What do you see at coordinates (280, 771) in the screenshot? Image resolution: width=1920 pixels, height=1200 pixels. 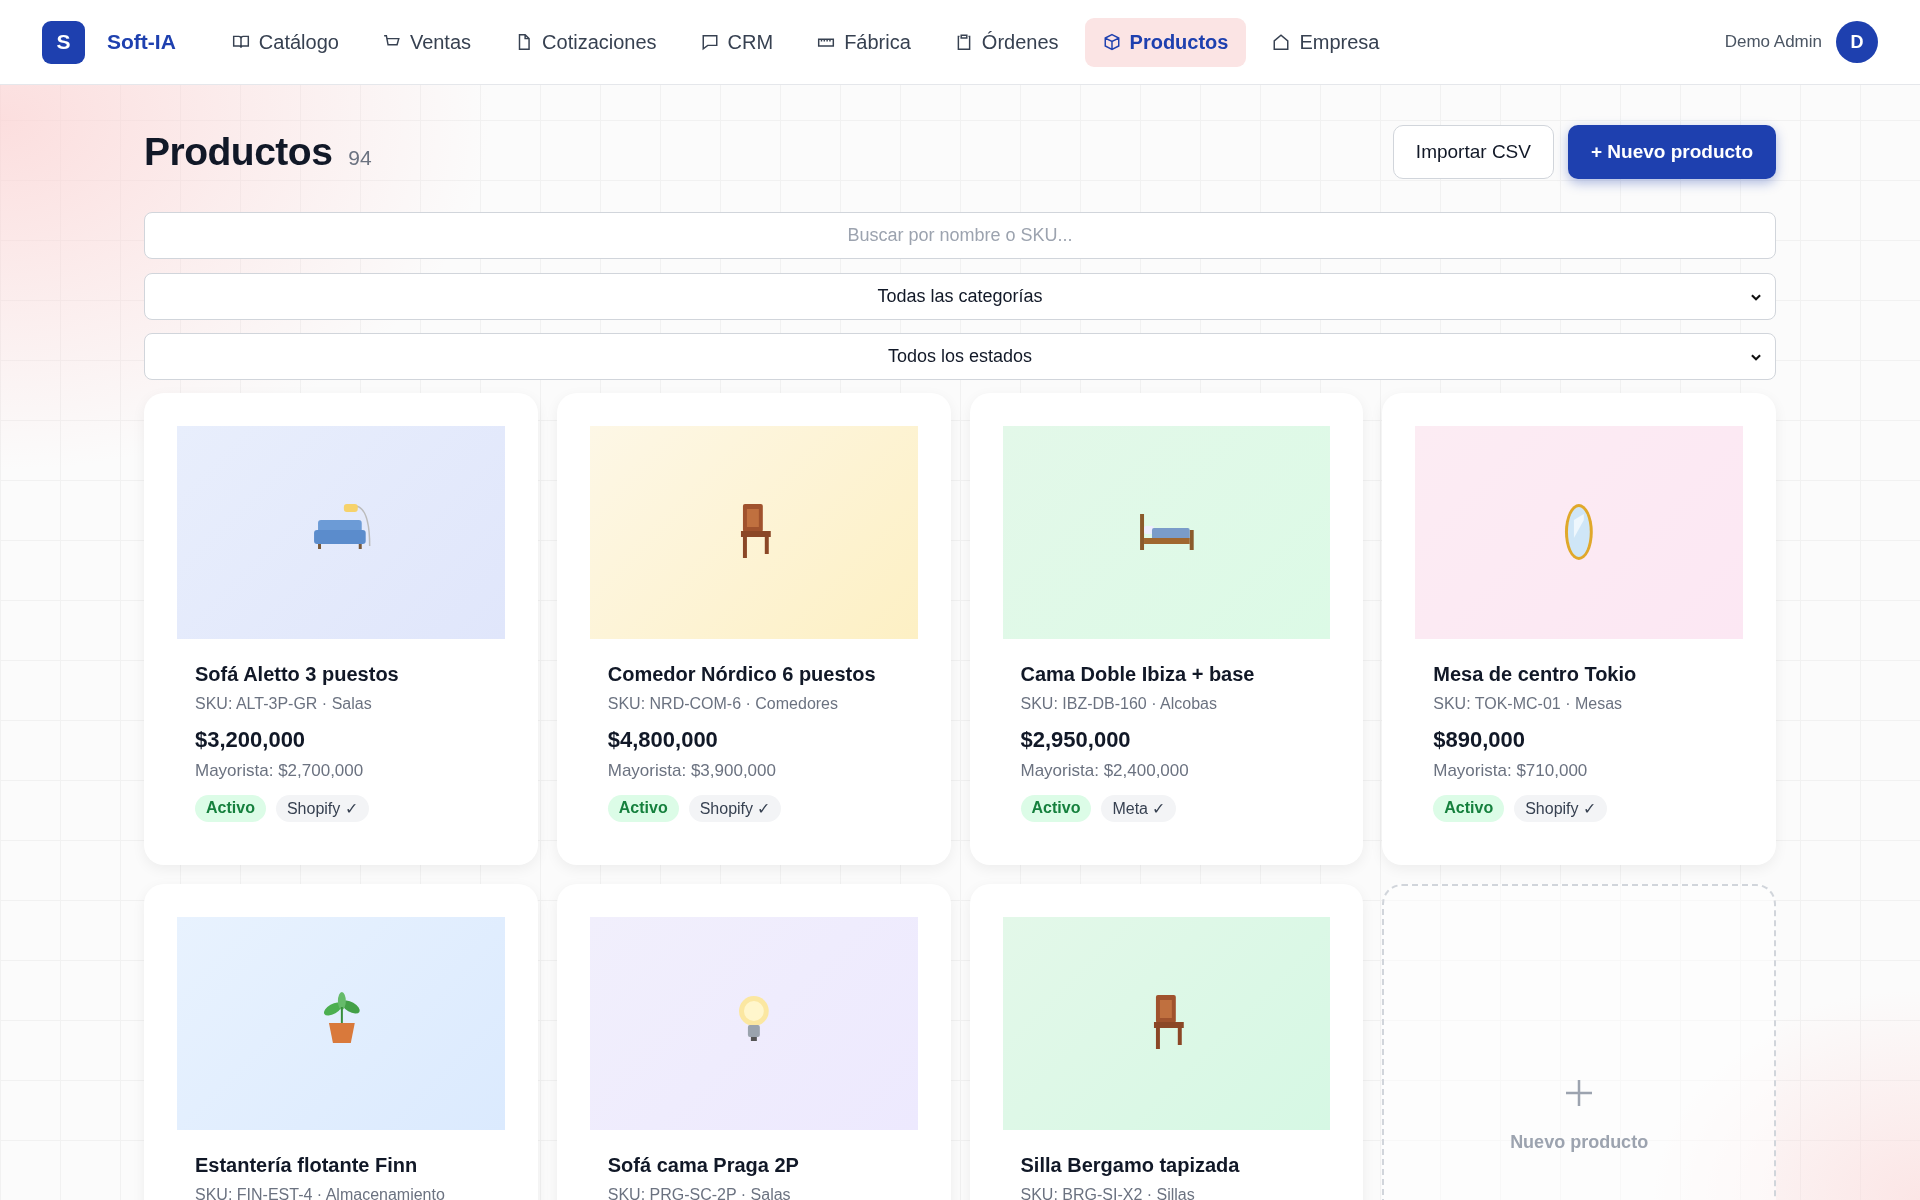 I see `wholesale-price: Mayorista: $2,700,000` at bounding box center [280, 771].